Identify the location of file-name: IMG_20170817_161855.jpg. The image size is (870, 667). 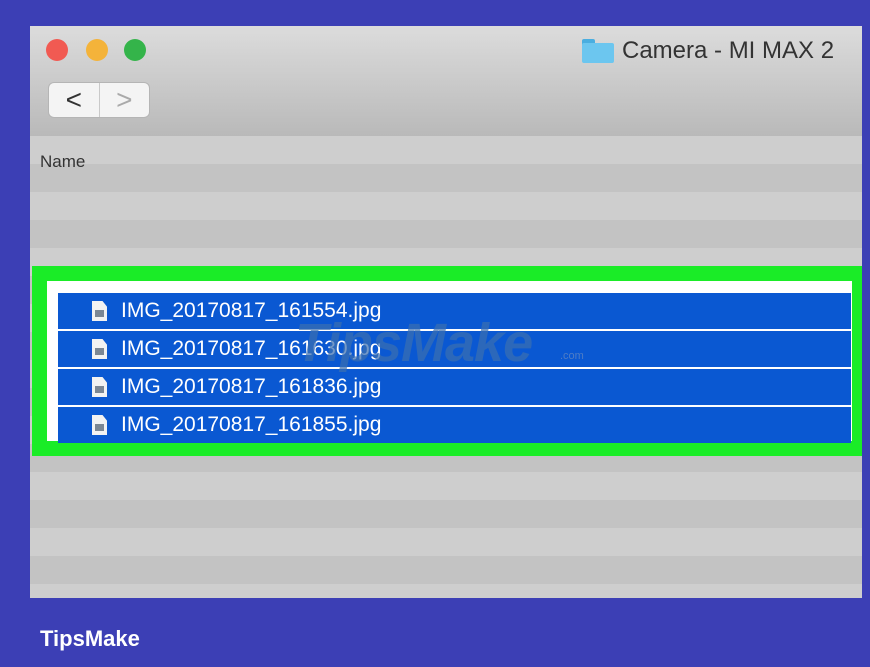
(251, 424).